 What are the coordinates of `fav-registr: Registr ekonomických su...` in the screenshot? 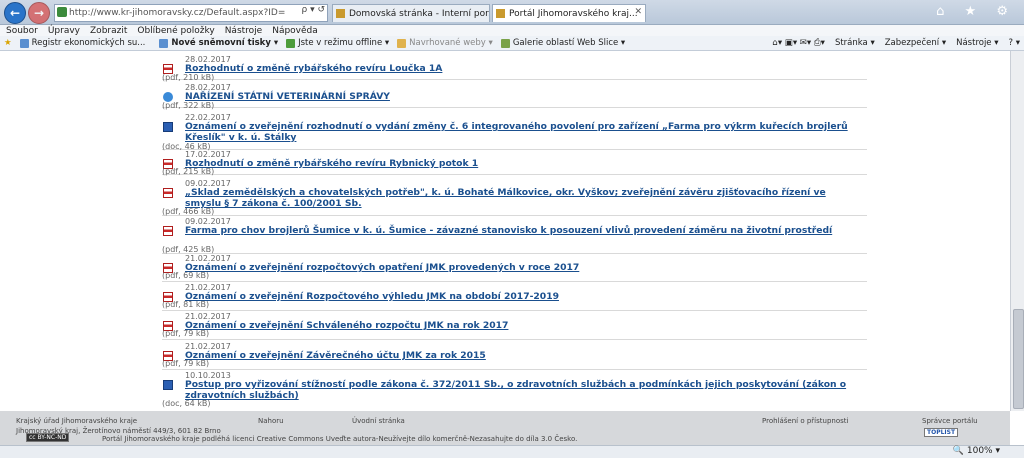 It's located at (82, 43).